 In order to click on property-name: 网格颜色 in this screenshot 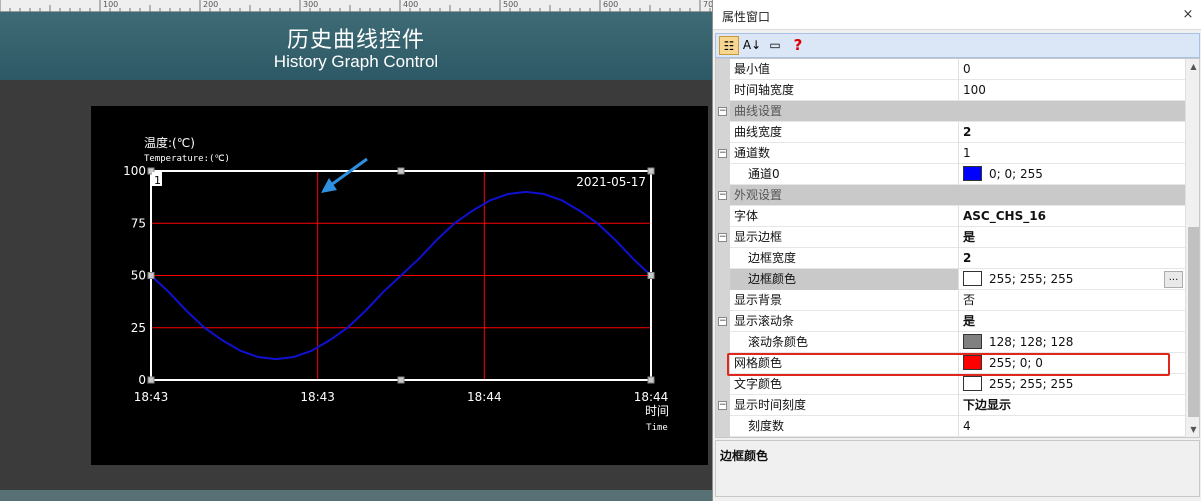, I will do `click(844, 363)`.